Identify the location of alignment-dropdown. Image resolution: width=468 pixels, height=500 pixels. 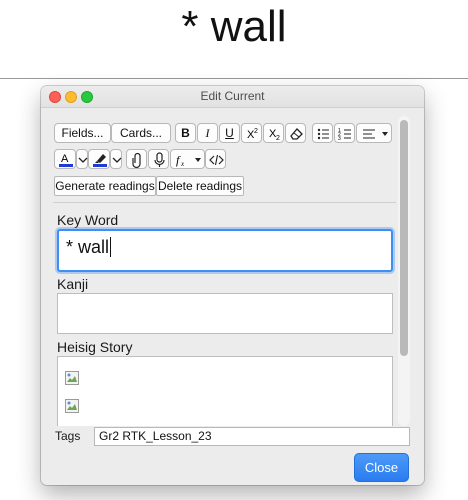
(374, 133).